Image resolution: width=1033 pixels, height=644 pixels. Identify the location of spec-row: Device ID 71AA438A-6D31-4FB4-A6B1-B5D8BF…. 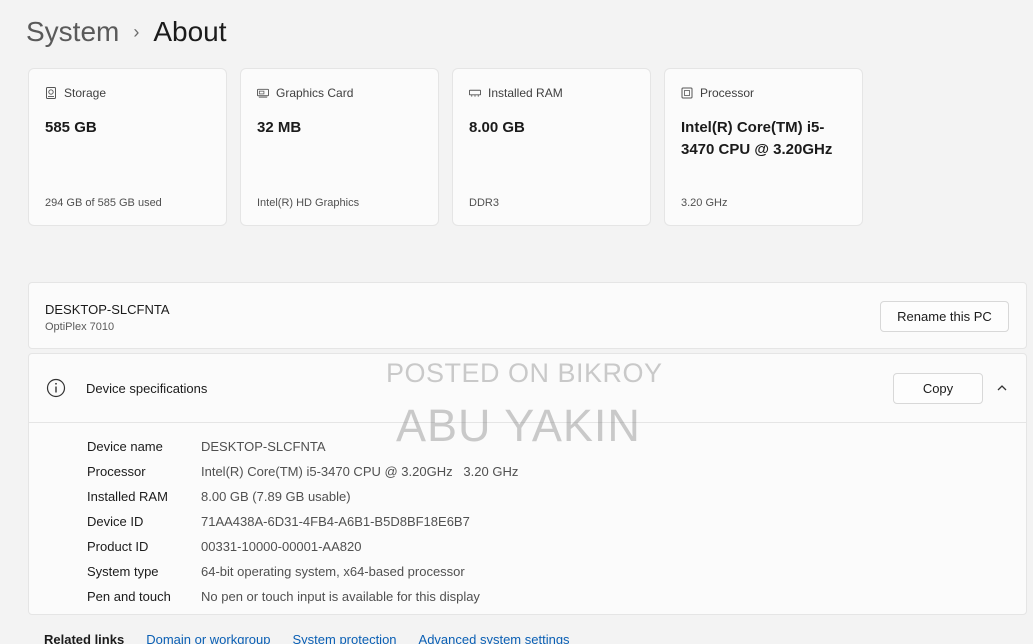
(302, 521).